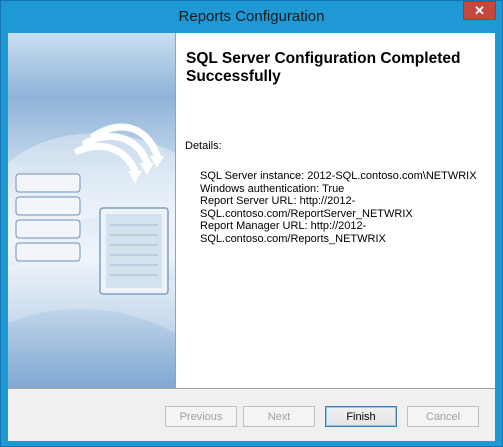  What do you see at coordinates (203, 146) in the screenshot?
I see `details-label: Details:` at bounding box center [203, 146].